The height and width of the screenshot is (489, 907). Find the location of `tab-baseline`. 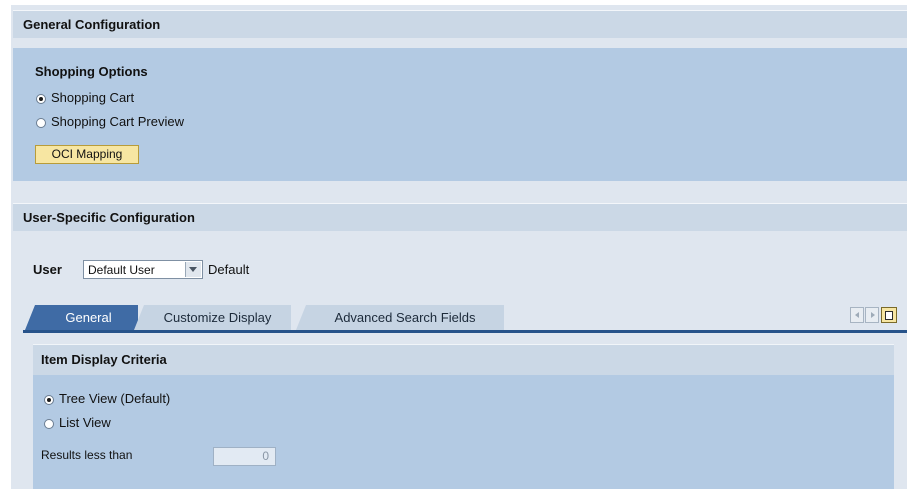

tab-baseline is located at coordinates (465, 331).